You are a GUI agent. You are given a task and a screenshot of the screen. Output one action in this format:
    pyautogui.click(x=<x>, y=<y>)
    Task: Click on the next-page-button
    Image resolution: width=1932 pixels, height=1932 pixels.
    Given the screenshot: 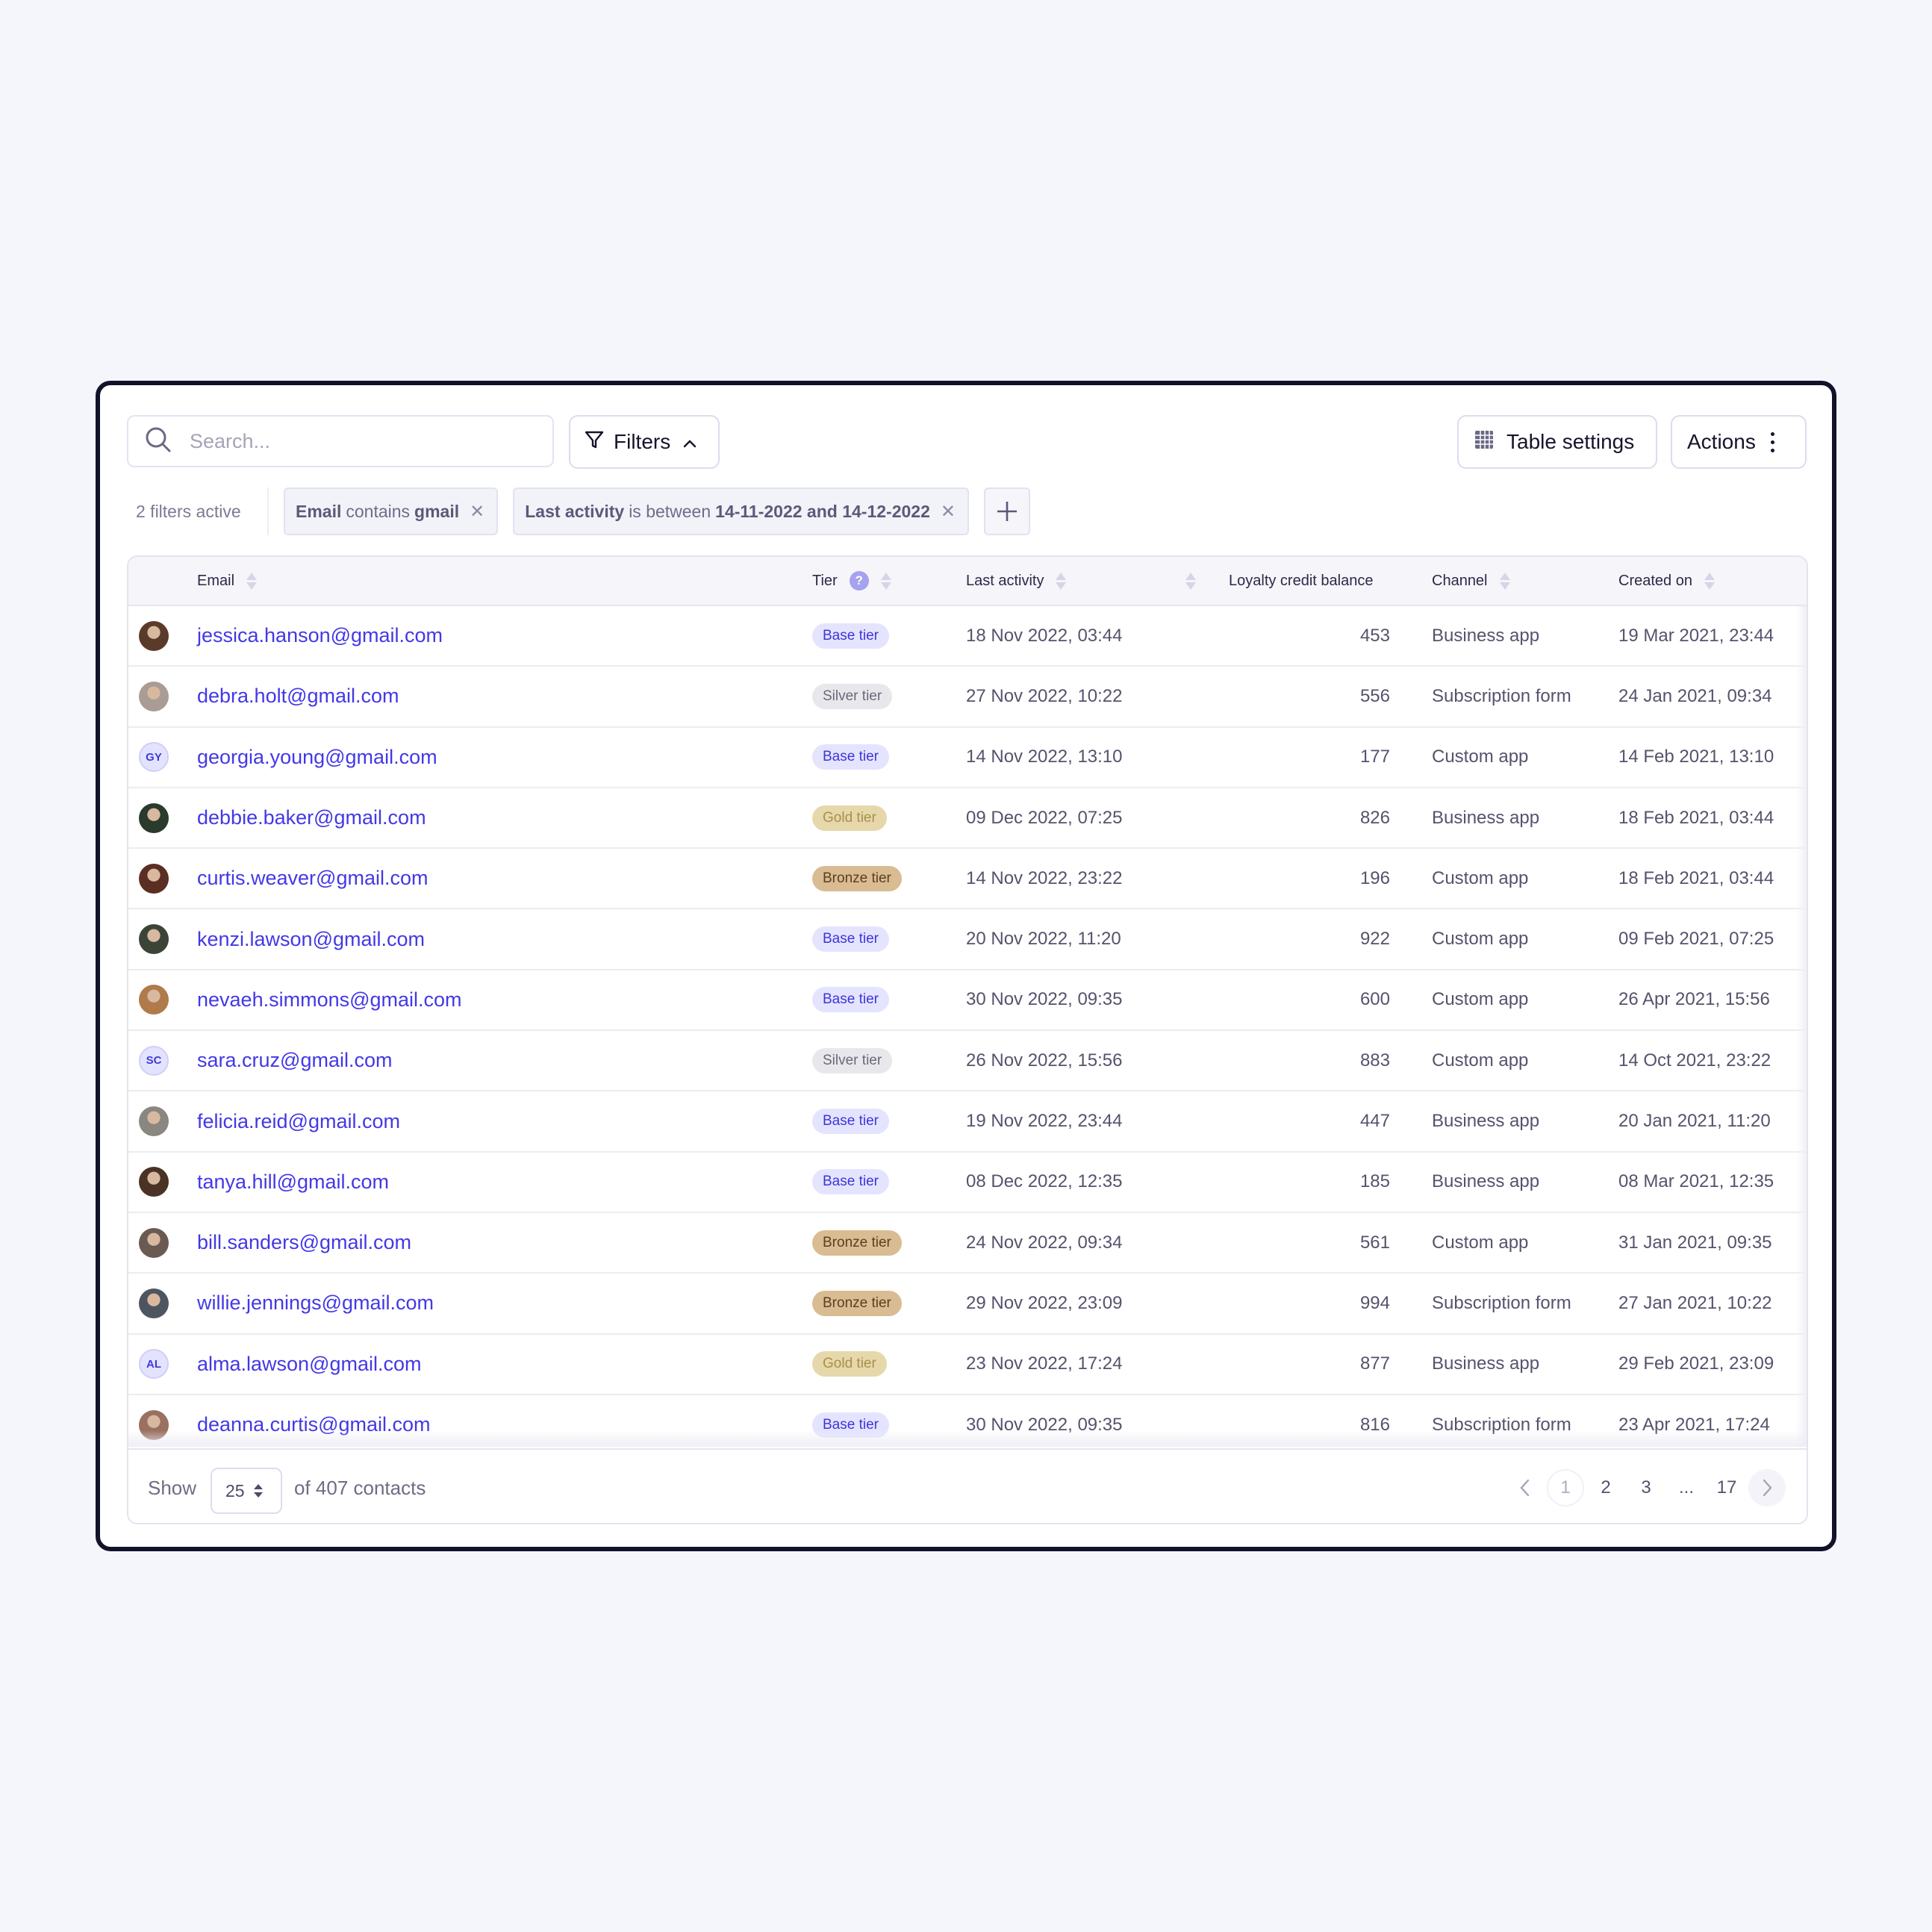 What is the action you would take?
    pyautogui.click(x=1767, y=1488)
    